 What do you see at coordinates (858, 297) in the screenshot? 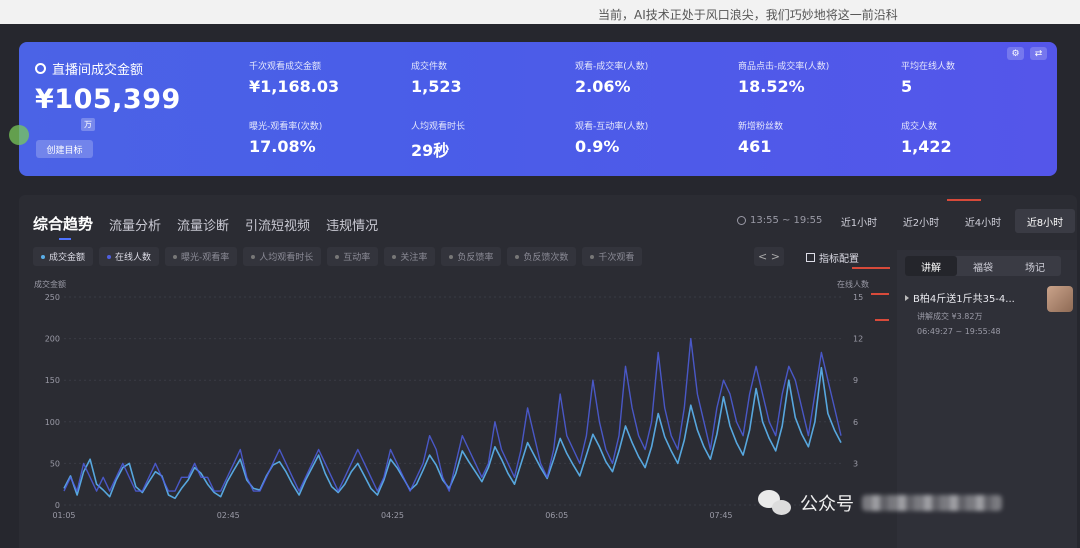
I see `right-tick-label: 15` at bounding box center [858, 297].